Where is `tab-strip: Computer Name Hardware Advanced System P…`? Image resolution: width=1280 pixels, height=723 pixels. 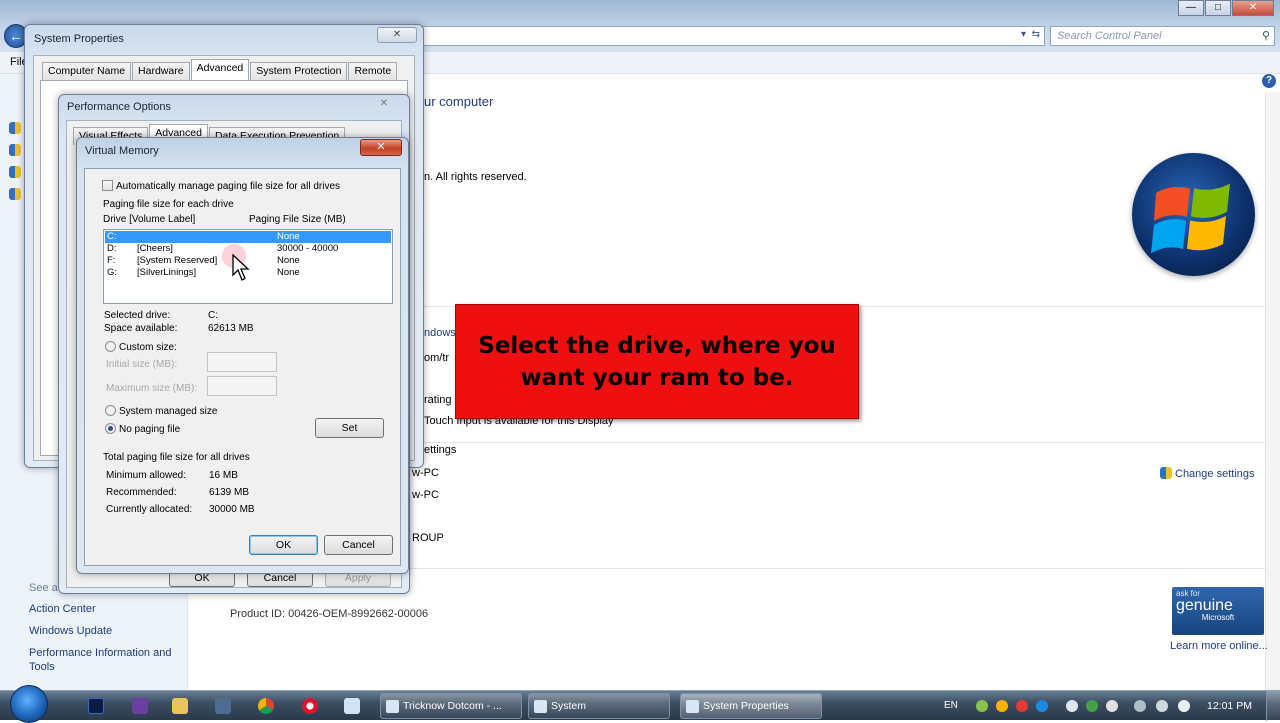 tab-strip: Computer Name Hardware Advanced System P… is located at coordinates (220, 69).